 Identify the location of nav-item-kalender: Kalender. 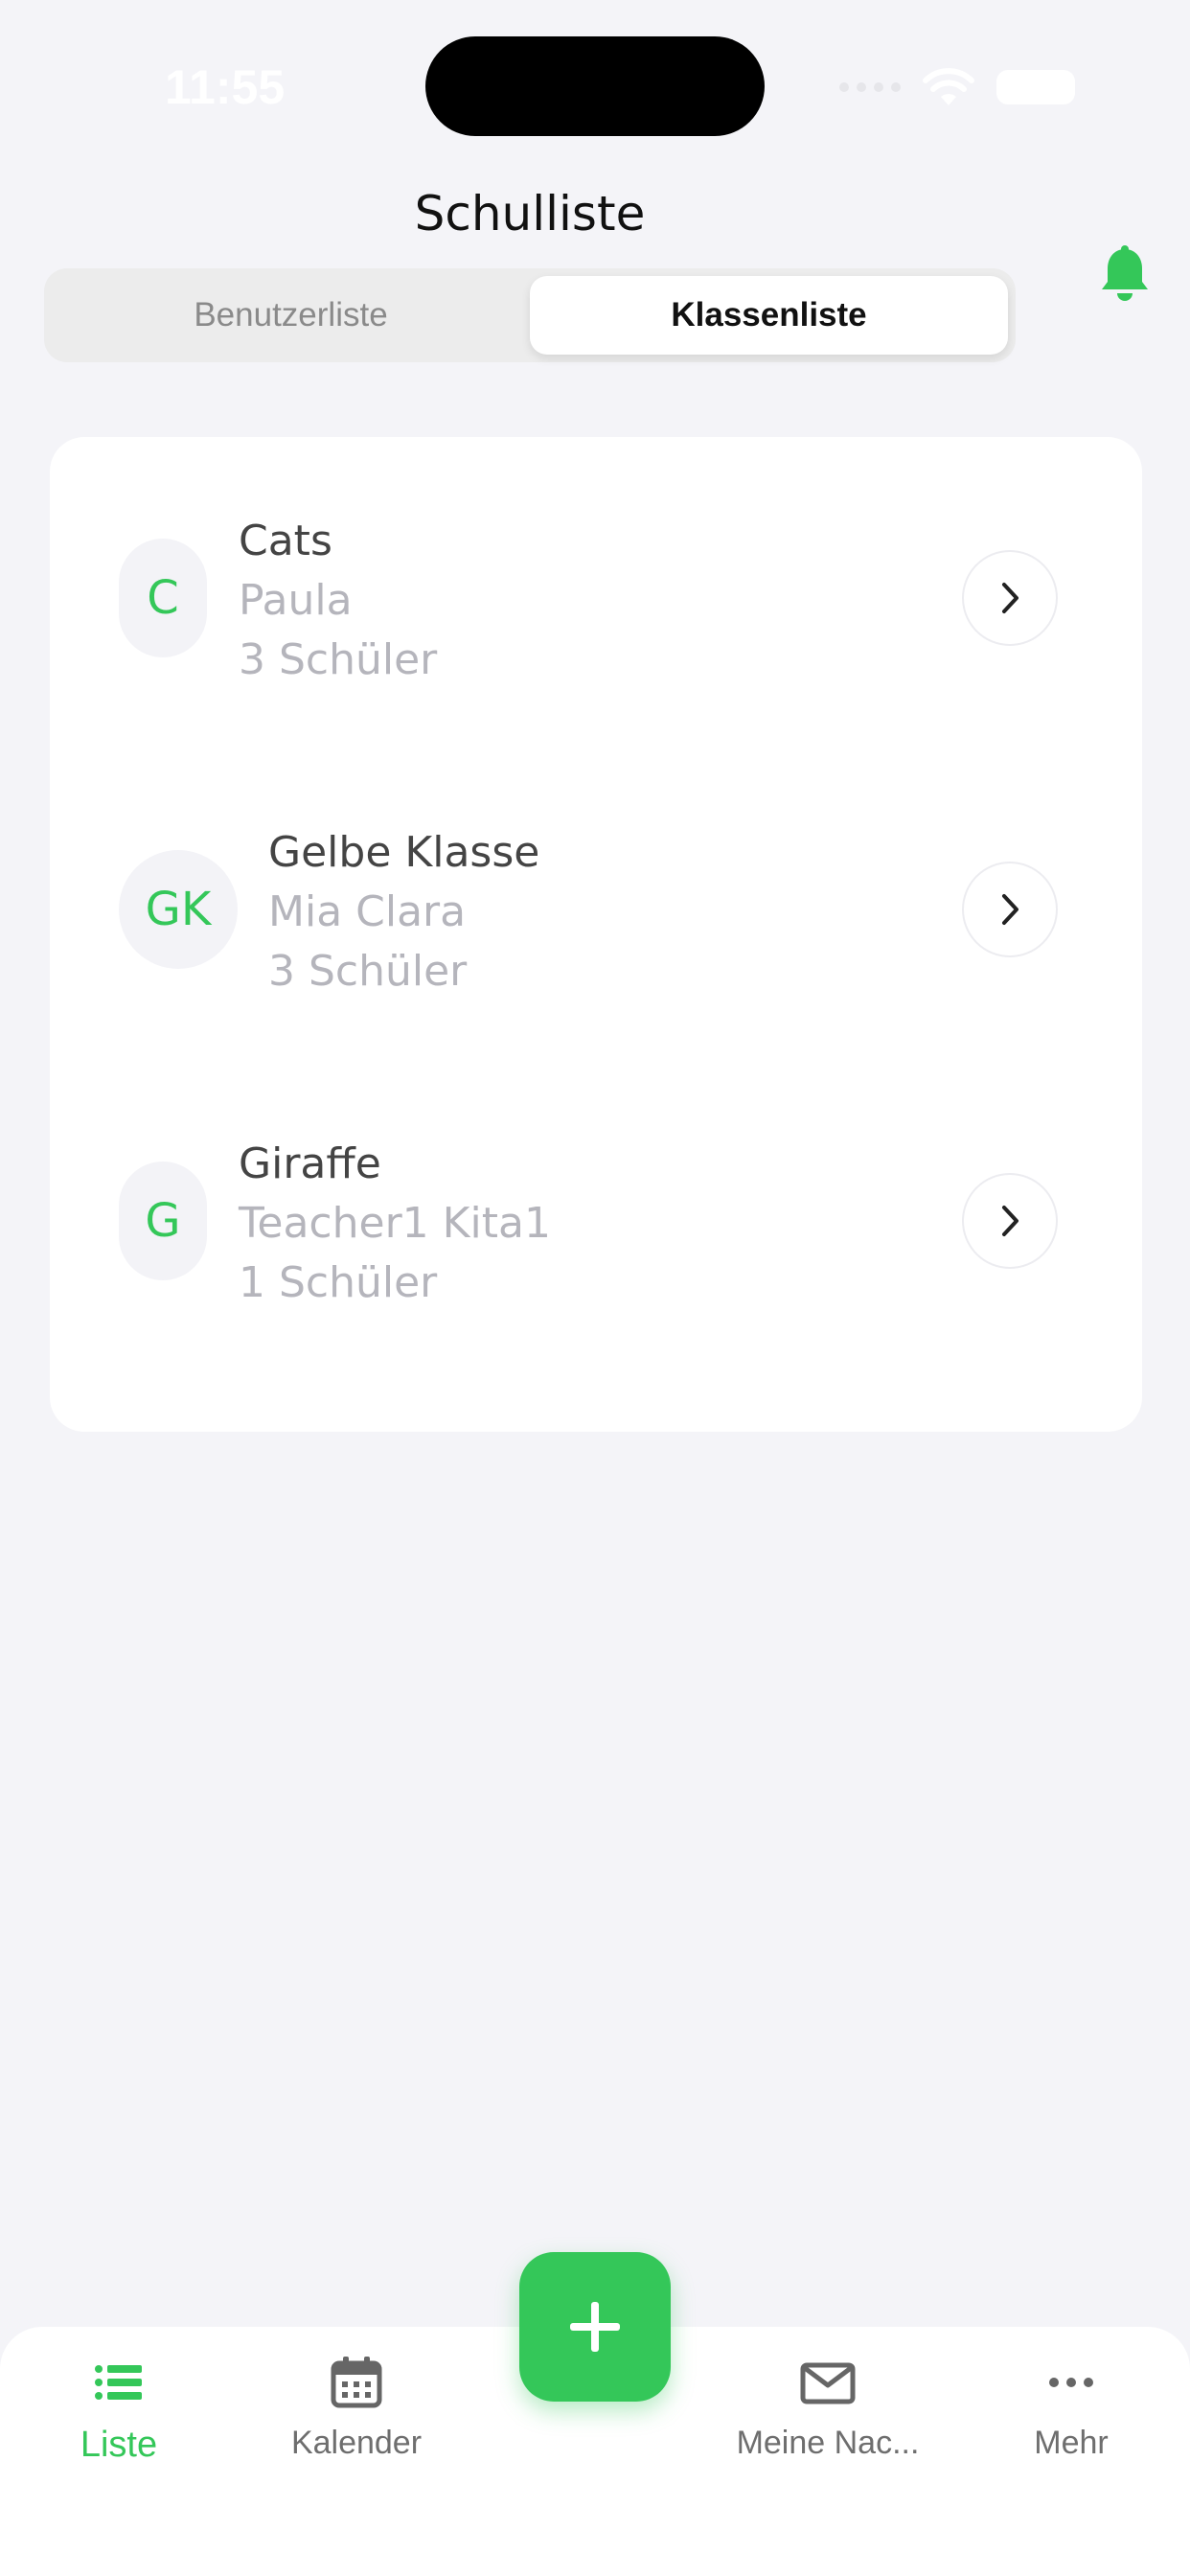
(357, 2408).